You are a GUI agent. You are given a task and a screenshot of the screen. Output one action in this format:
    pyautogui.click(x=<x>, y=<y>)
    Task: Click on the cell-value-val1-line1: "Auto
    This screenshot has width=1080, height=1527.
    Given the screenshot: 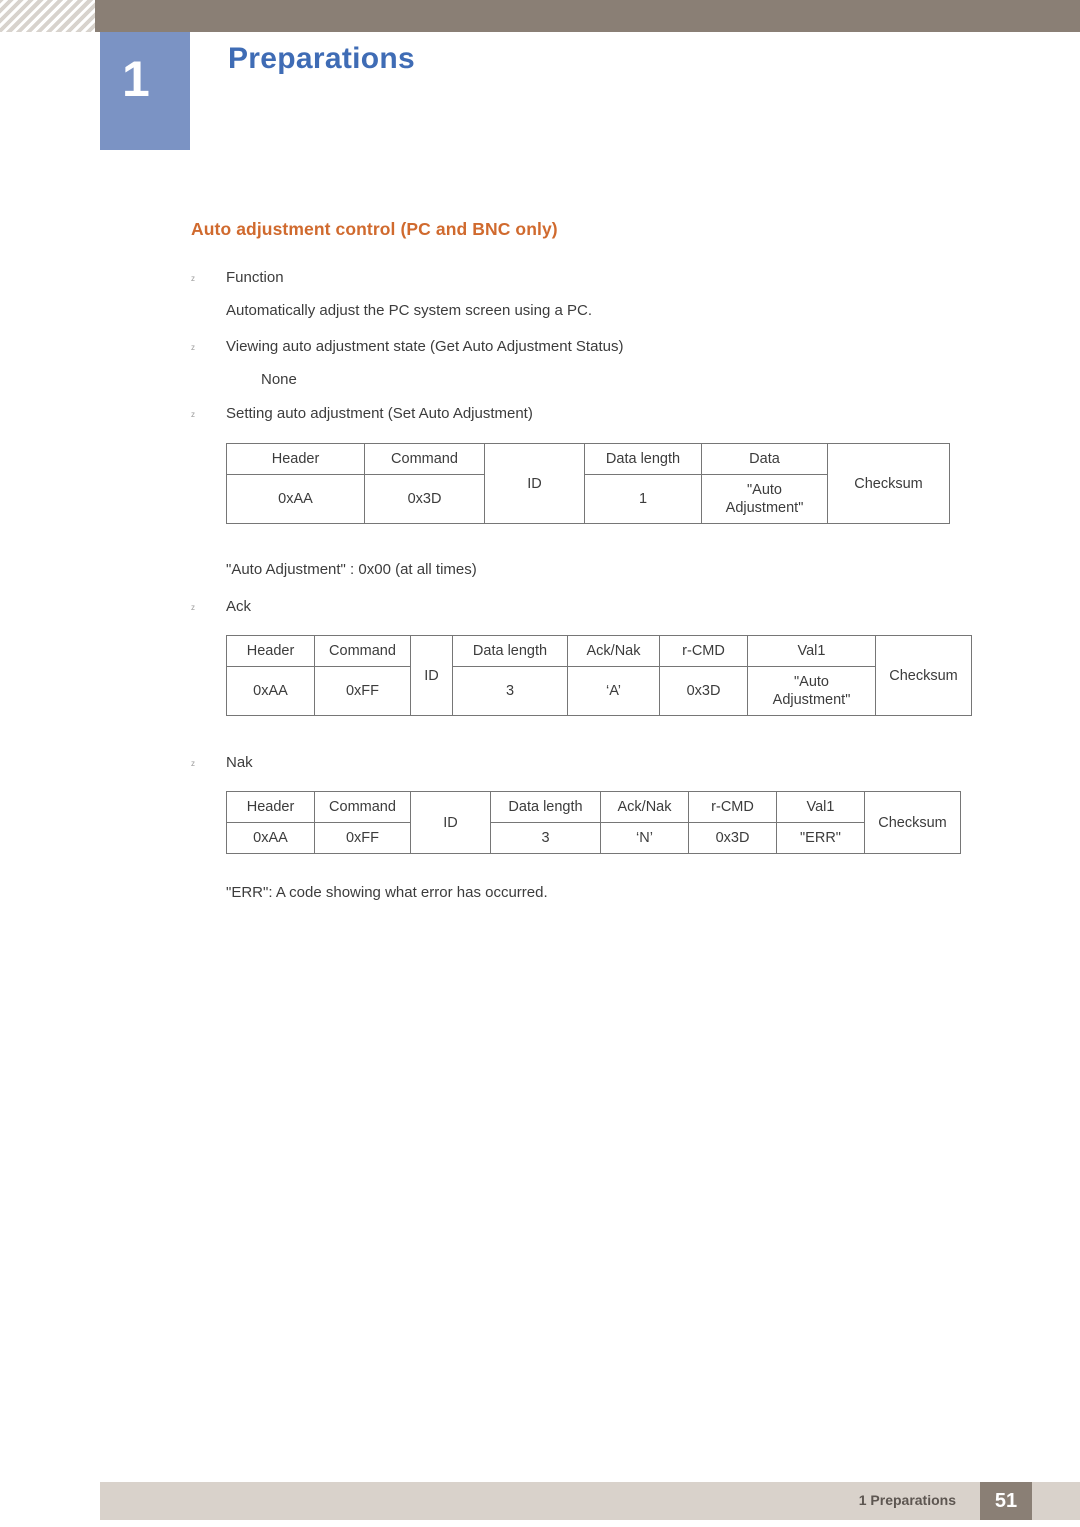 What is the action you would take?
    pyautogui.click(x=811, y=682)
    